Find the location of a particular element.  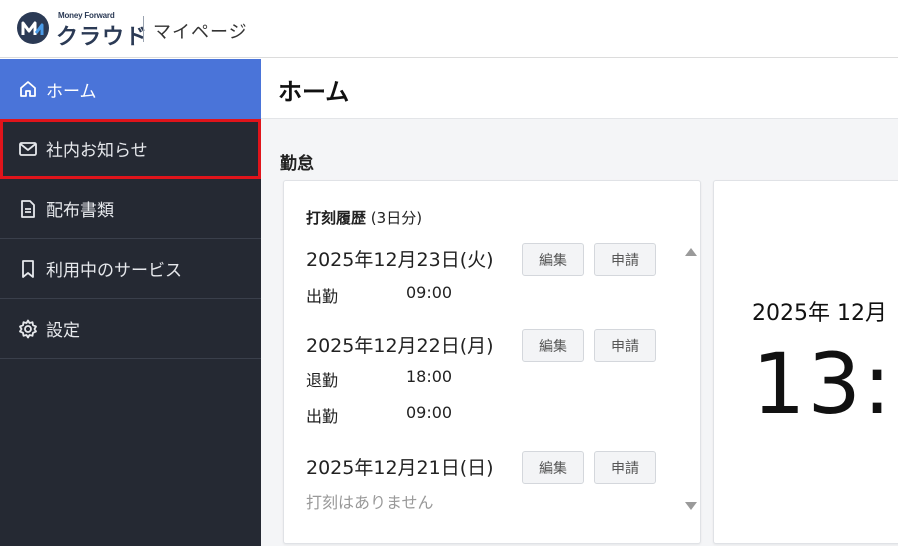

no-punch-text: 打刻はありません is located at coordinates (370, 502).